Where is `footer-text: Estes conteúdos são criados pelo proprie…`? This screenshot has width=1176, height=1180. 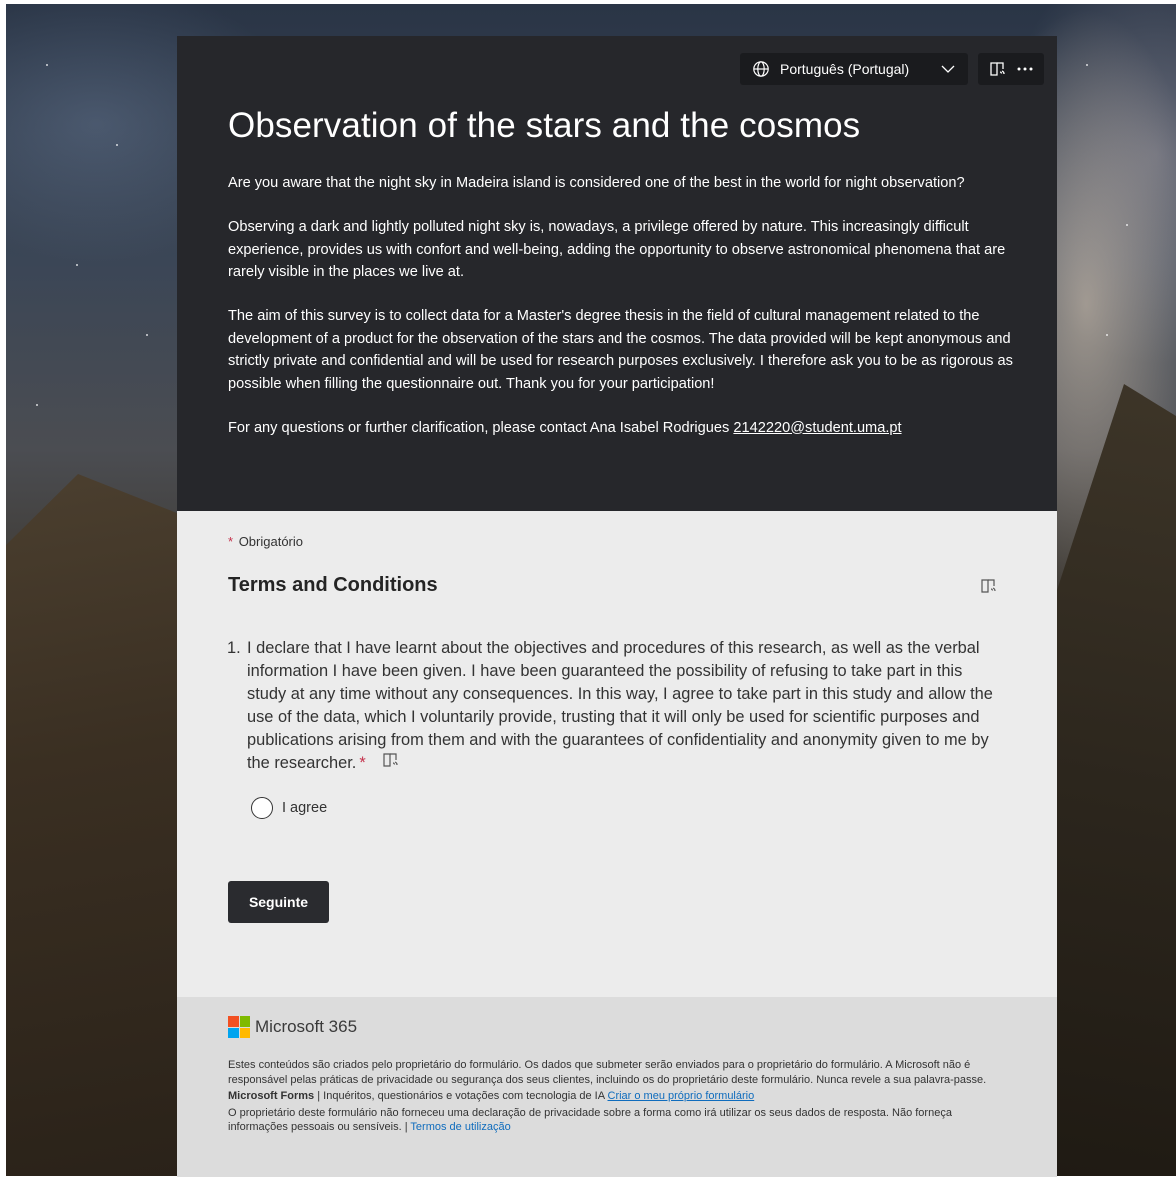
footer-text: Estes conteúdos são criados pelo proprie… is located at coordinates (618, 1097).